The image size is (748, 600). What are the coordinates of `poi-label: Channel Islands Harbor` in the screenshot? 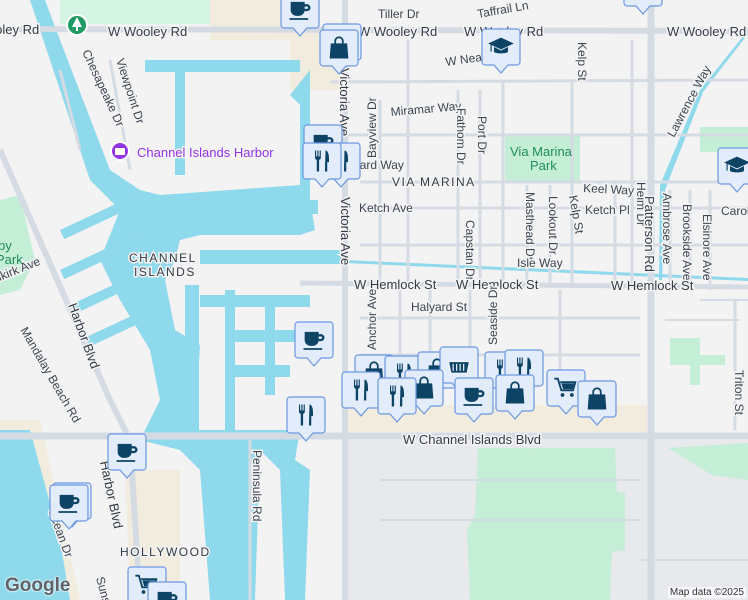 It's located at (205, 152).